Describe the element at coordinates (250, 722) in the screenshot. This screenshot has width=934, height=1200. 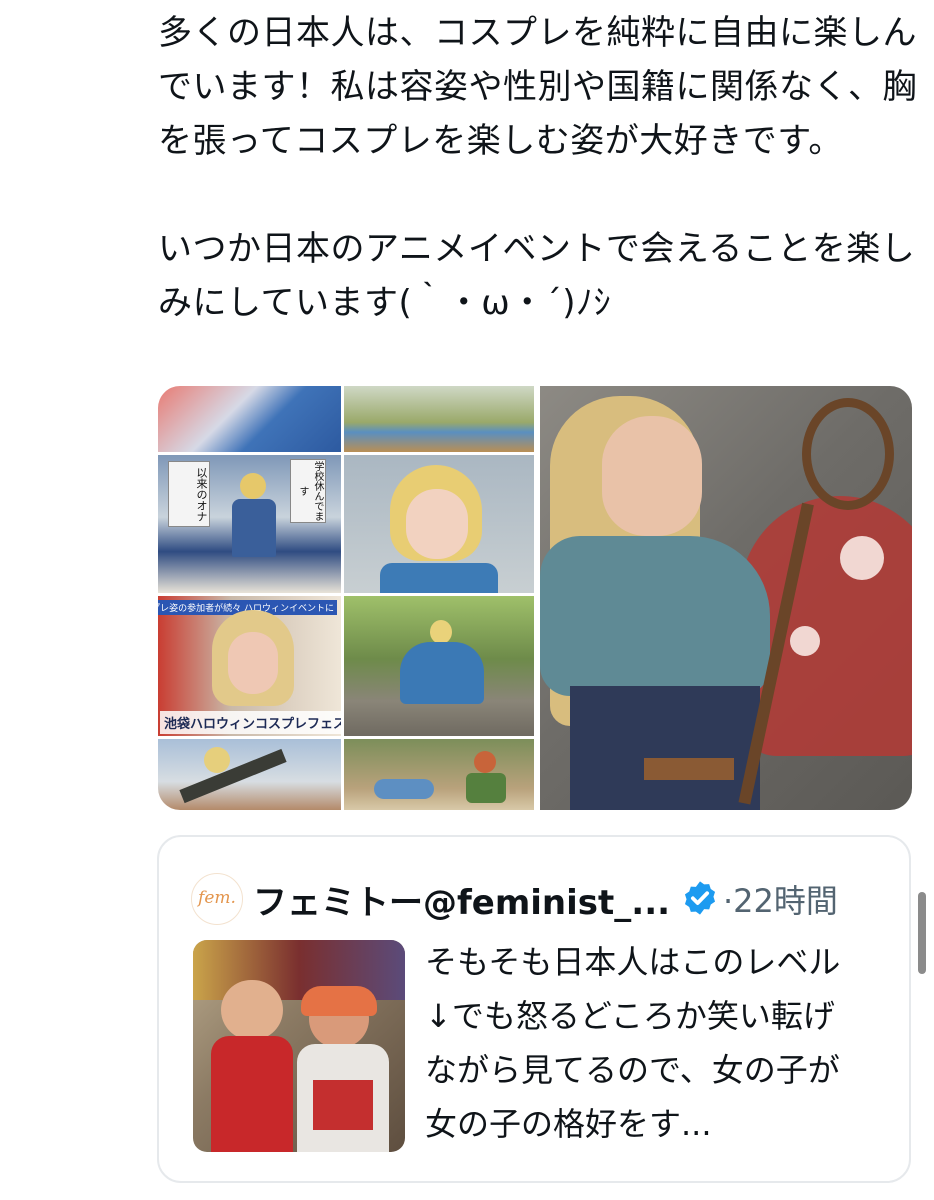
I see `news-caption: 池袋ハロウィンコスプレフェス2` at that location.